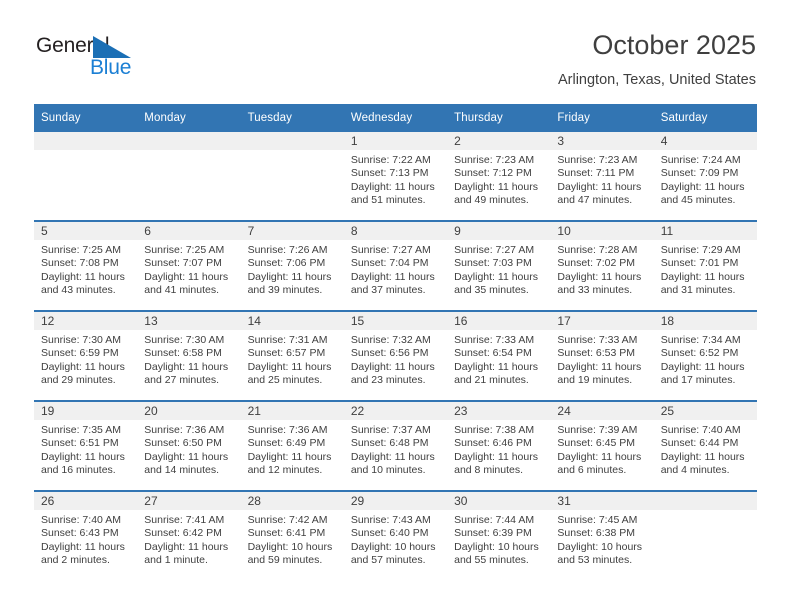 The width and height of the screenshot is (792, 612). Describe the element at coordinates (705, 118) in the screenshot. I see `weekday-header-saturday: Saturday` at that location.